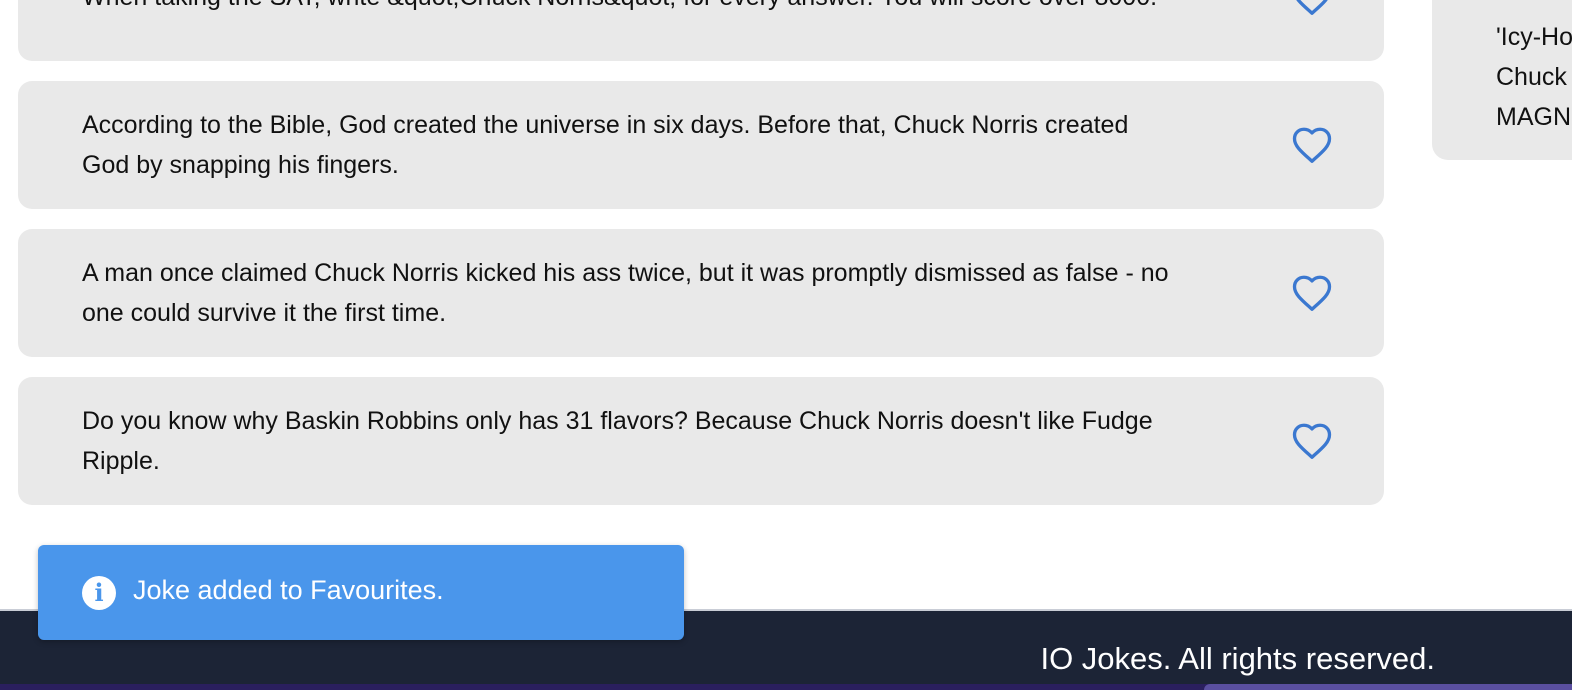  I want to click on side-joke-text: 'Icy-Ho Chuck MAGN, so click(1534, 77).